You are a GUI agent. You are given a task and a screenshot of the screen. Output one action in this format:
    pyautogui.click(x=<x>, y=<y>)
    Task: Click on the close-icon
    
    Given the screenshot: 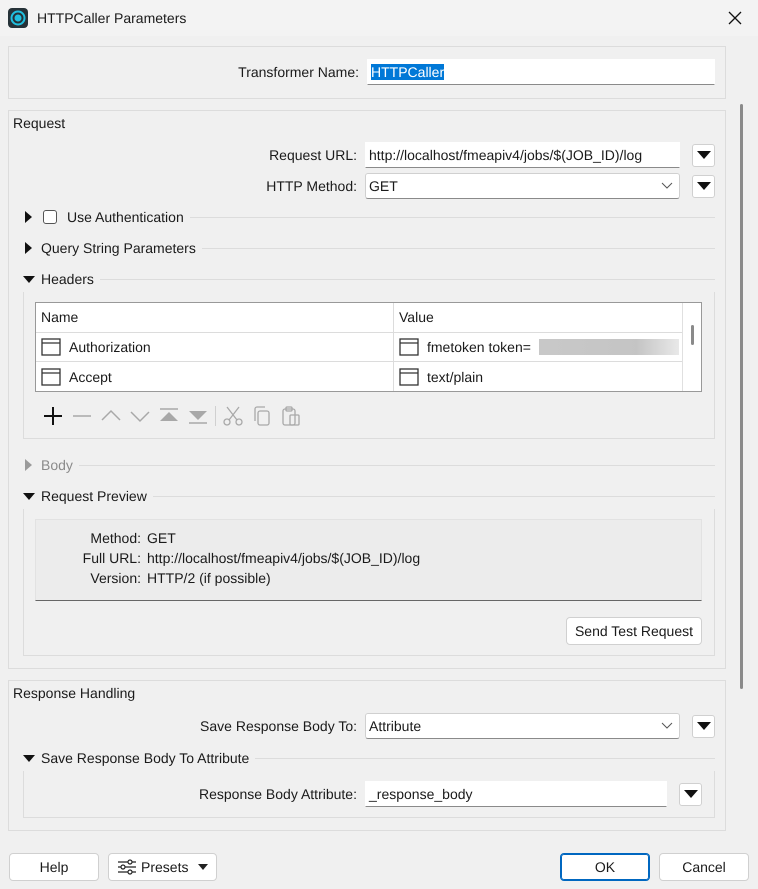 What is the action you would take?
    pyautogui.click(x=735, y=18)
    